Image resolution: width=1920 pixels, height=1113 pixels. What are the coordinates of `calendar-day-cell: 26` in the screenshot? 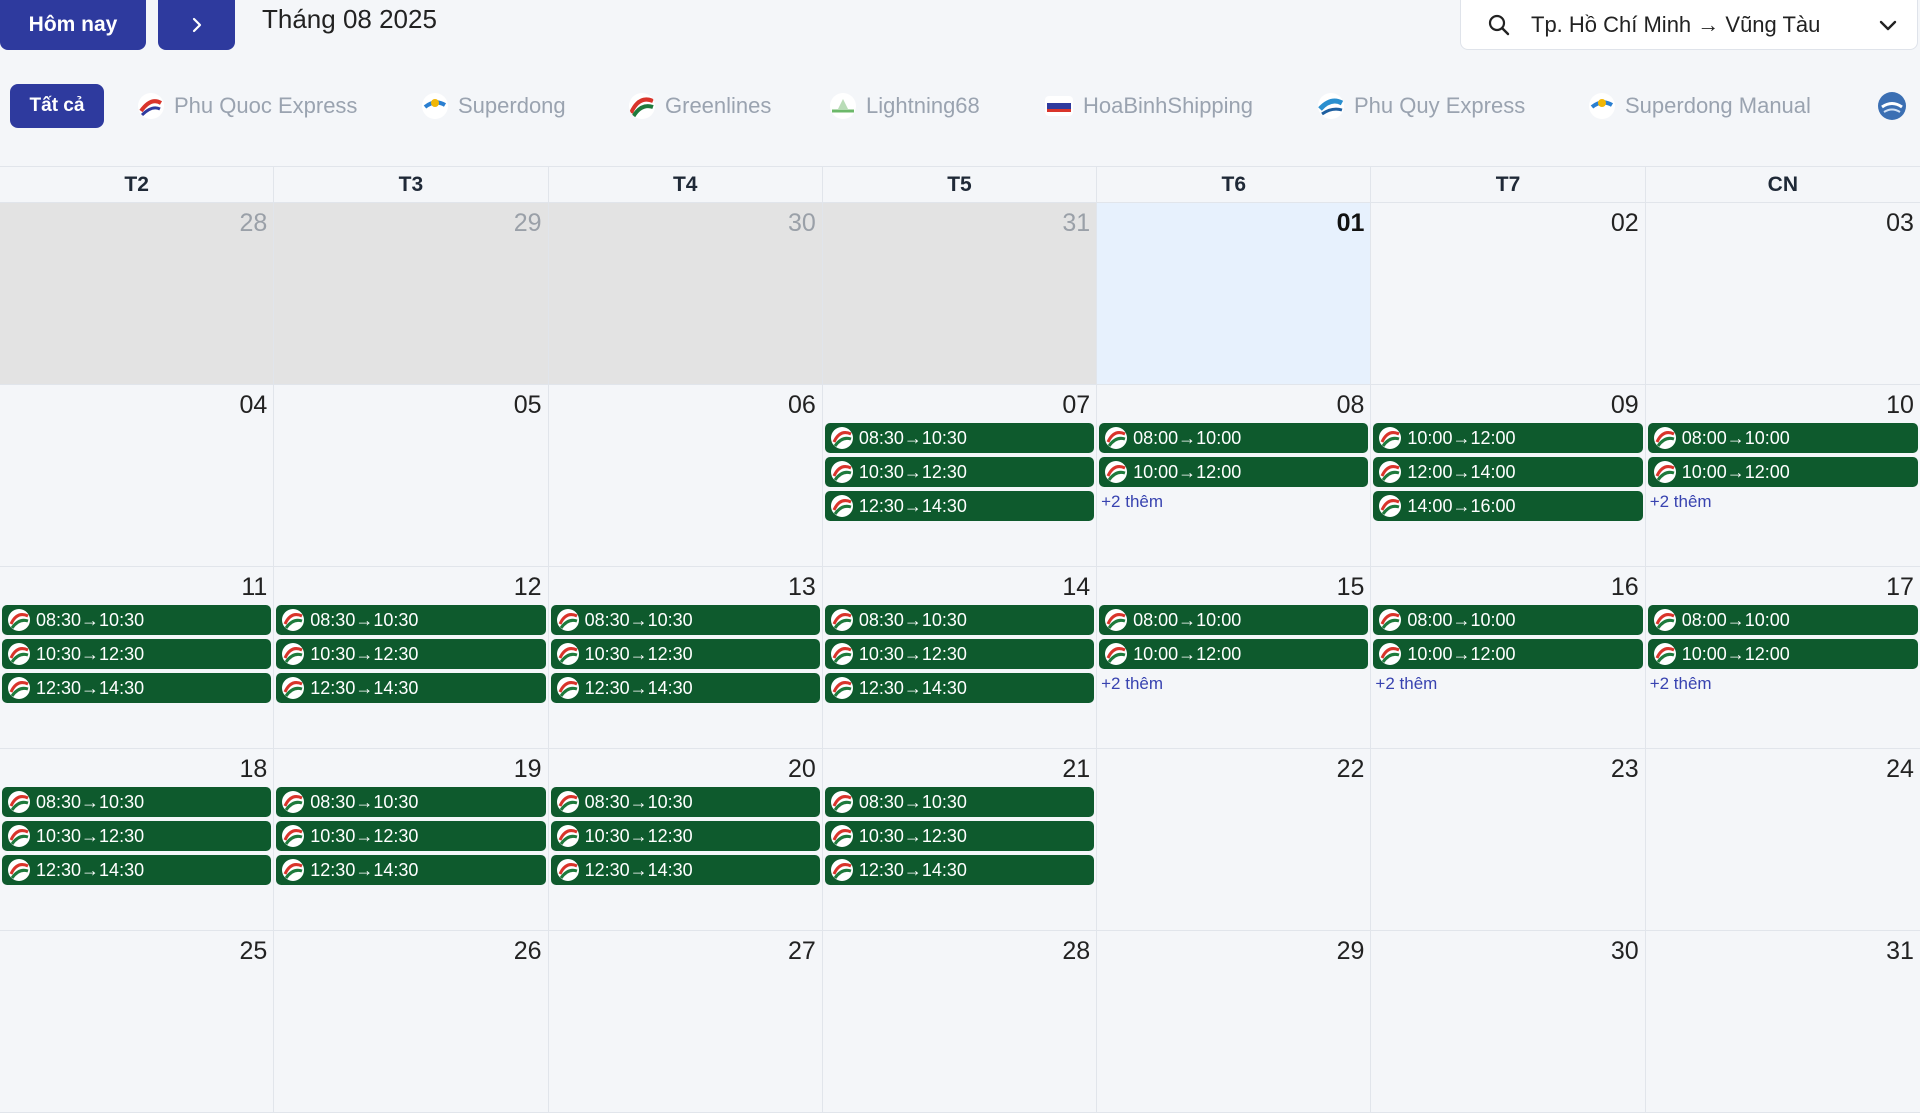 It's located at (411, 1021).